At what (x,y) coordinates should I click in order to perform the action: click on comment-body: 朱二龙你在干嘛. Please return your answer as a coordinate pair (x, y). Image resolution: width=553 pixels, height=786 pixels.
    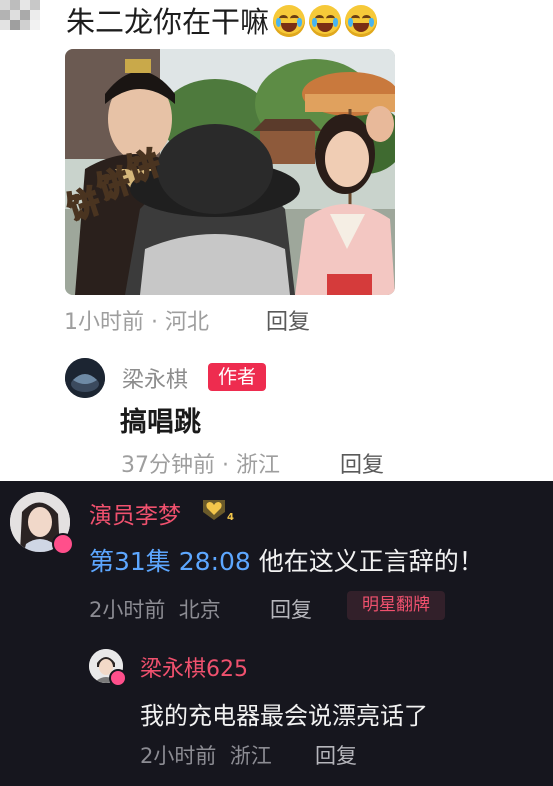
    Looking at the image, I should click on (168, 22).